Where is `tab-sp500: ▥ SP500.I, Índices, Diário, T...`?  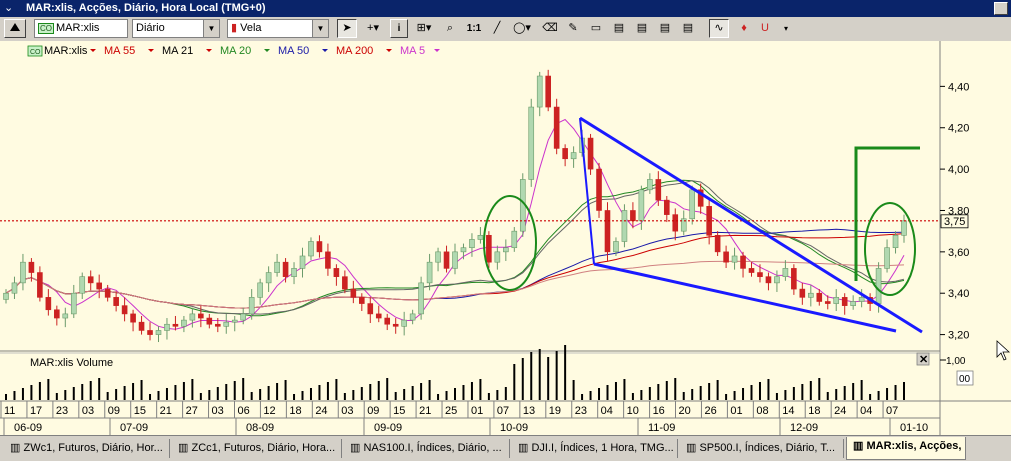
tab-sp500: ▥ SP500.I, Índices, Diário, T... is located at coordinates (762, 448).